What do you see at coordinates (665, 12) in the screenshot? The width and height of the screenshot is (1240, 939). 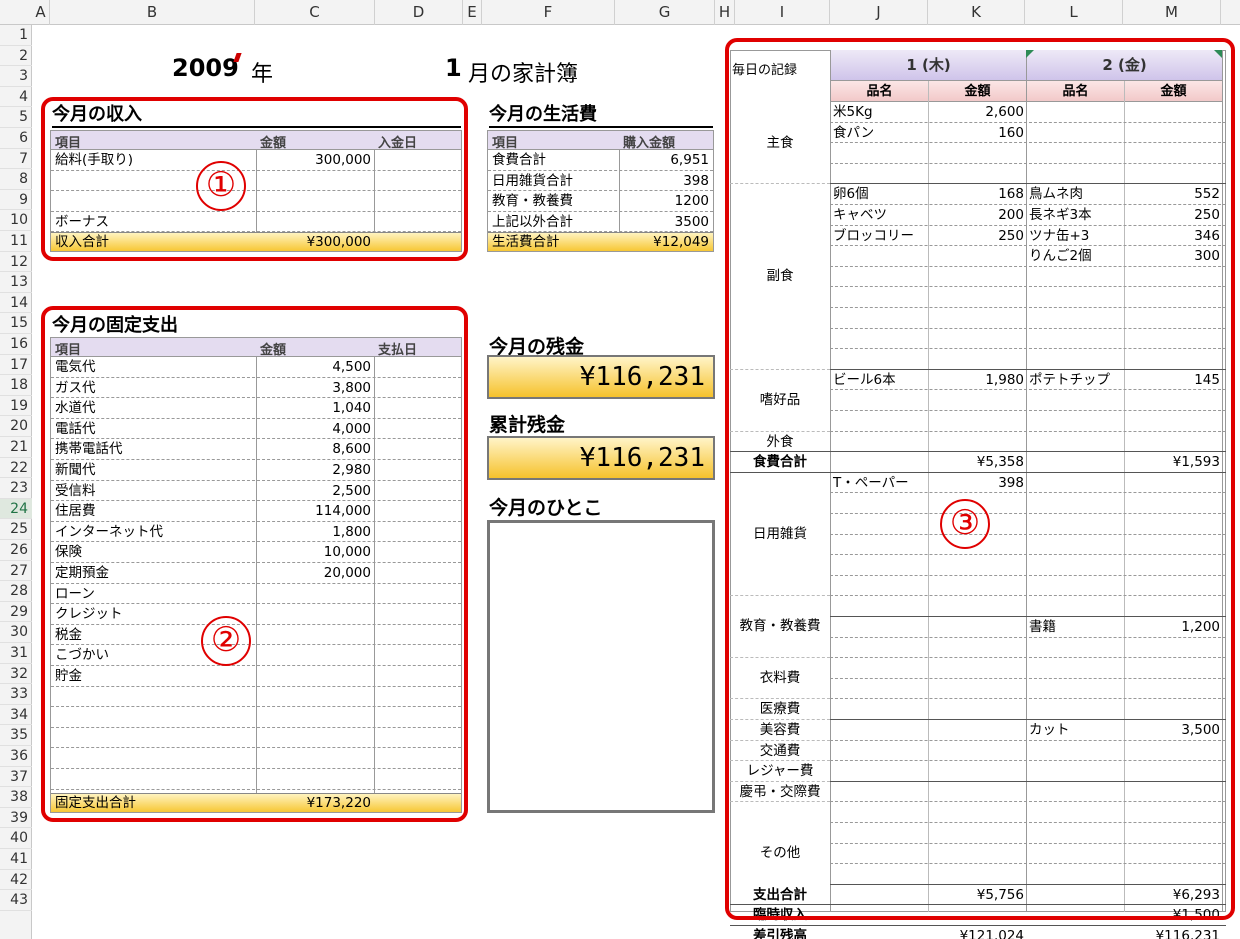 I see `column-header: G` at bounding box center [665, 12].